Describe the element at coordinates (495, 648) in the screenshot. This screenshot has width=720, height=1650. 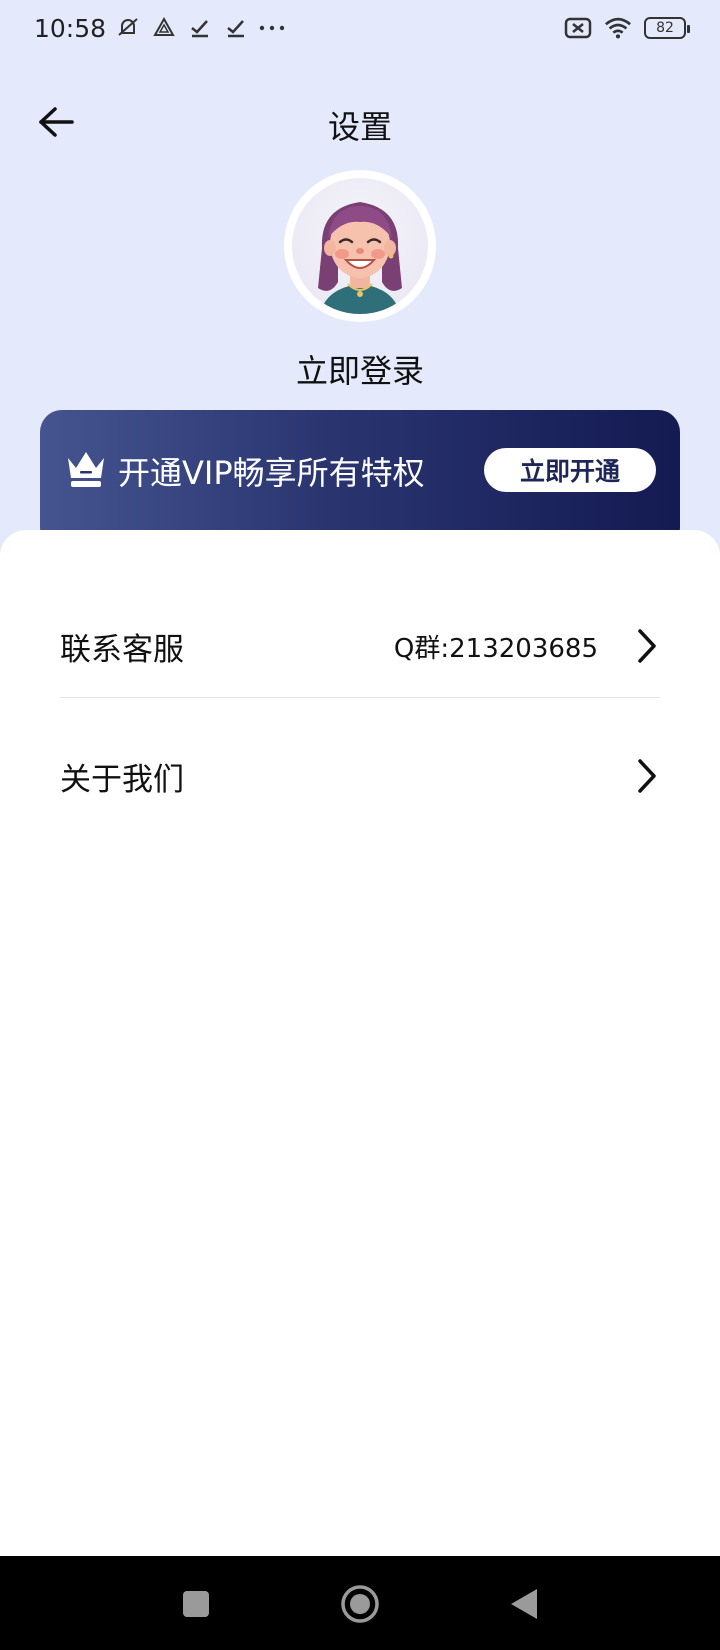
I see `settings-row-value: Q群:213203685` at that location.